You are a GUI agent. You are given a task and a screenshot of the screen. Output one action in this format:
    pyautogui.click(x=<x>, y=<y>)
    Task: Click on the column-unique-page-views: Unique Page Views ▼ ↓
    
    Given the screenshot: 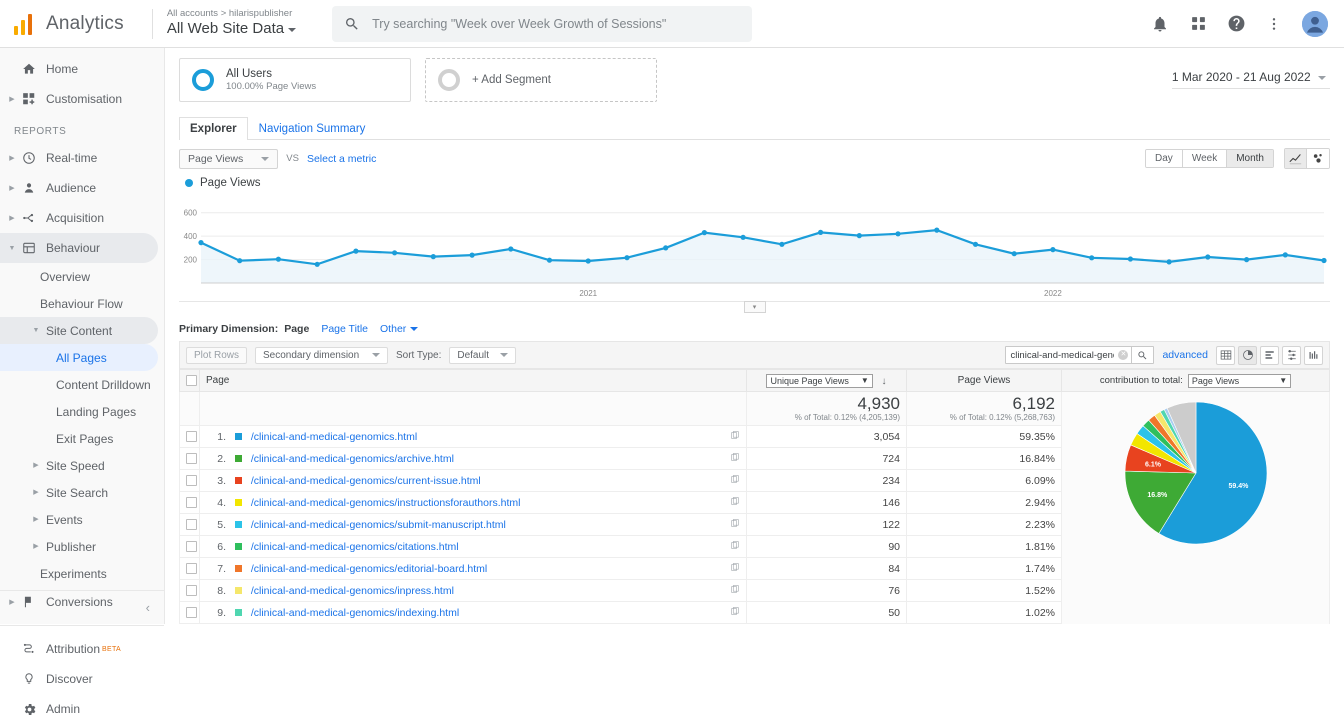 What is the action you would take?
    pyautogui.click(x=826, y=380)
    